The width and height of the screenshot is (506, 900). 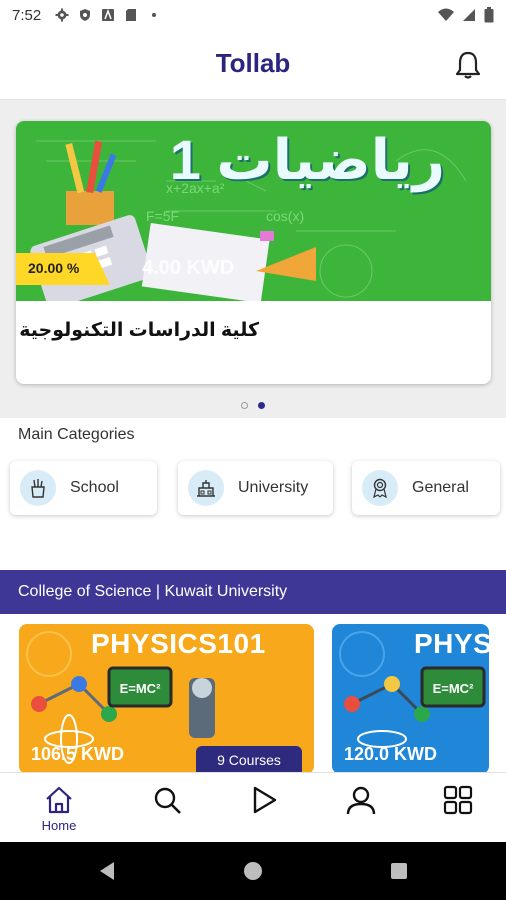 I want to click on banner-title: رياضيات 1, so click(x=307, y=159).